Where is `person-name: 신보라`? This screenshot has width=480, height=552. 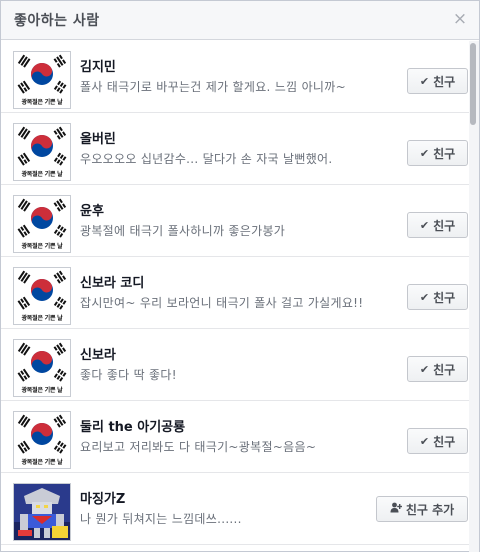
person-name: 신보라 is located at coordinates (98, 353).